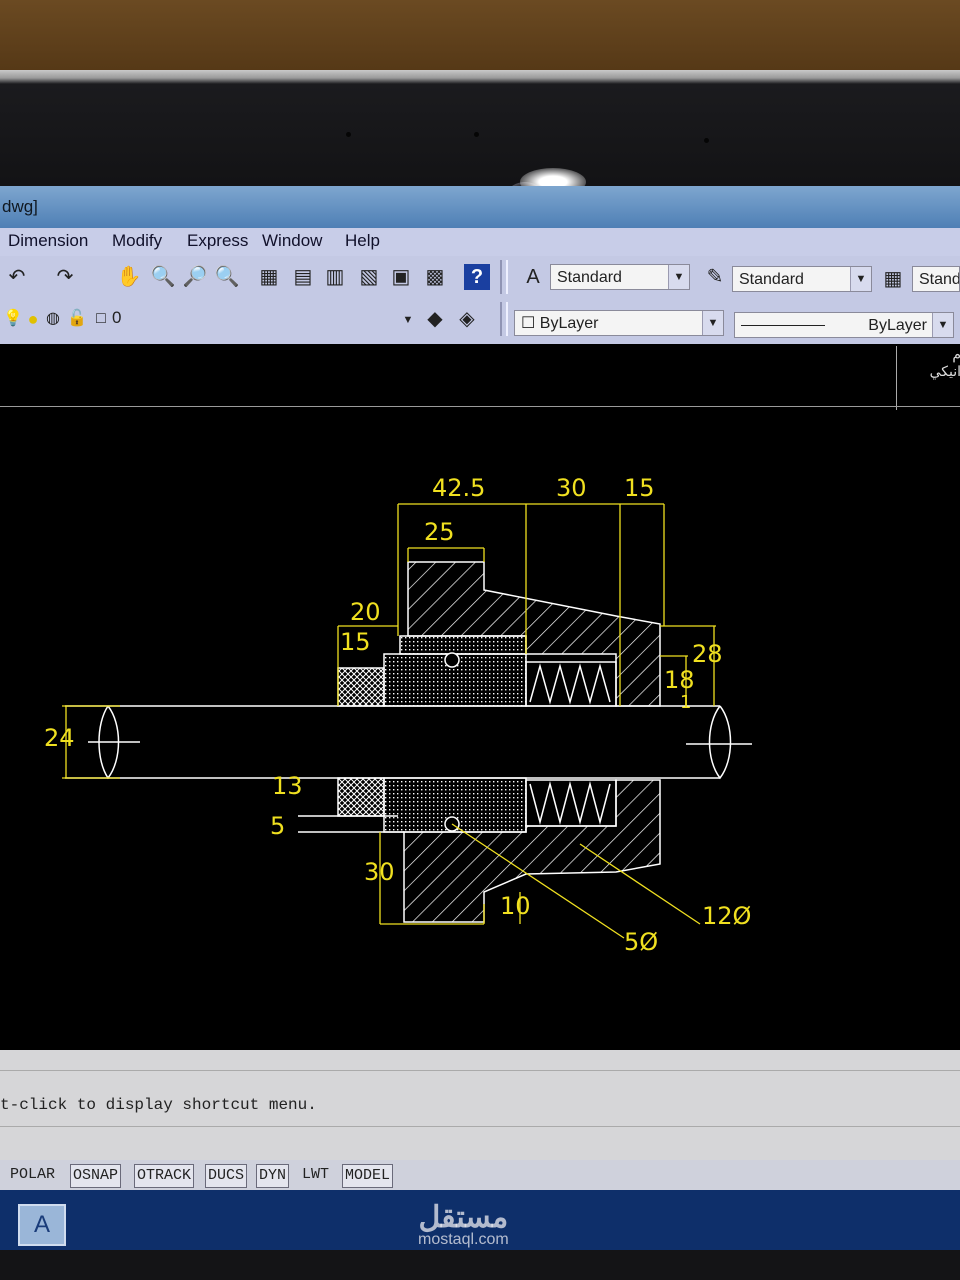  I want to click on design-center-icon: ▤, so click(303, 277).